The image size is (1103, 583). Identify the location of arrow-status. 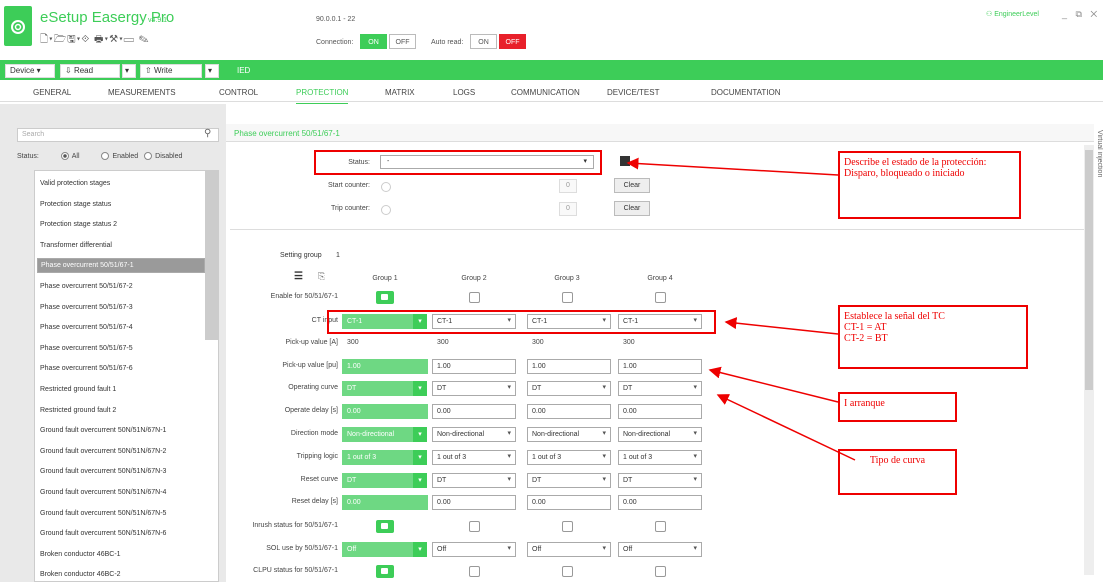
(732, 166).